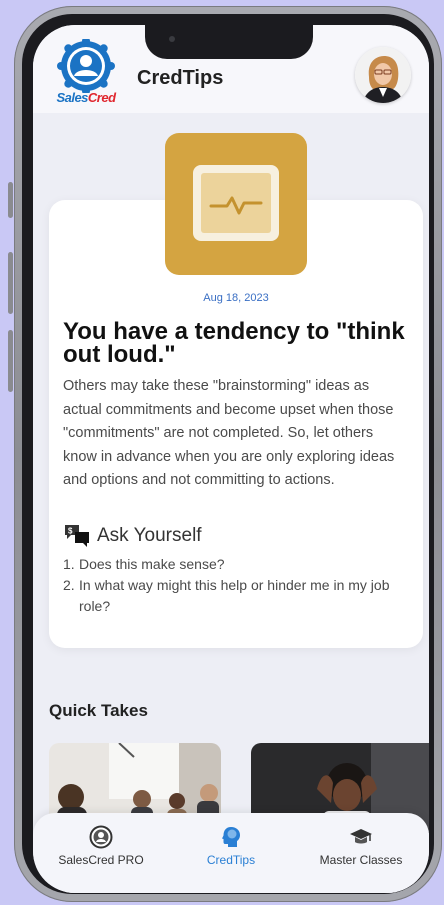 The image size is (444, 905). What do you see at coordinates (98, 710) in the screenshot?
I see `quick-takes-title: Quick Takes` at bounding box center [98, 710].